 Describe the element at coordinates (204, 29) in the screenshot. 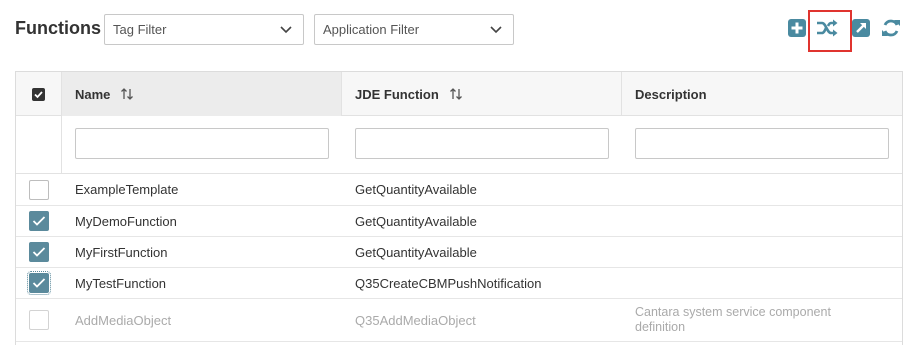

I see `tag-filter-dropdown: Tag Filter` at that location.